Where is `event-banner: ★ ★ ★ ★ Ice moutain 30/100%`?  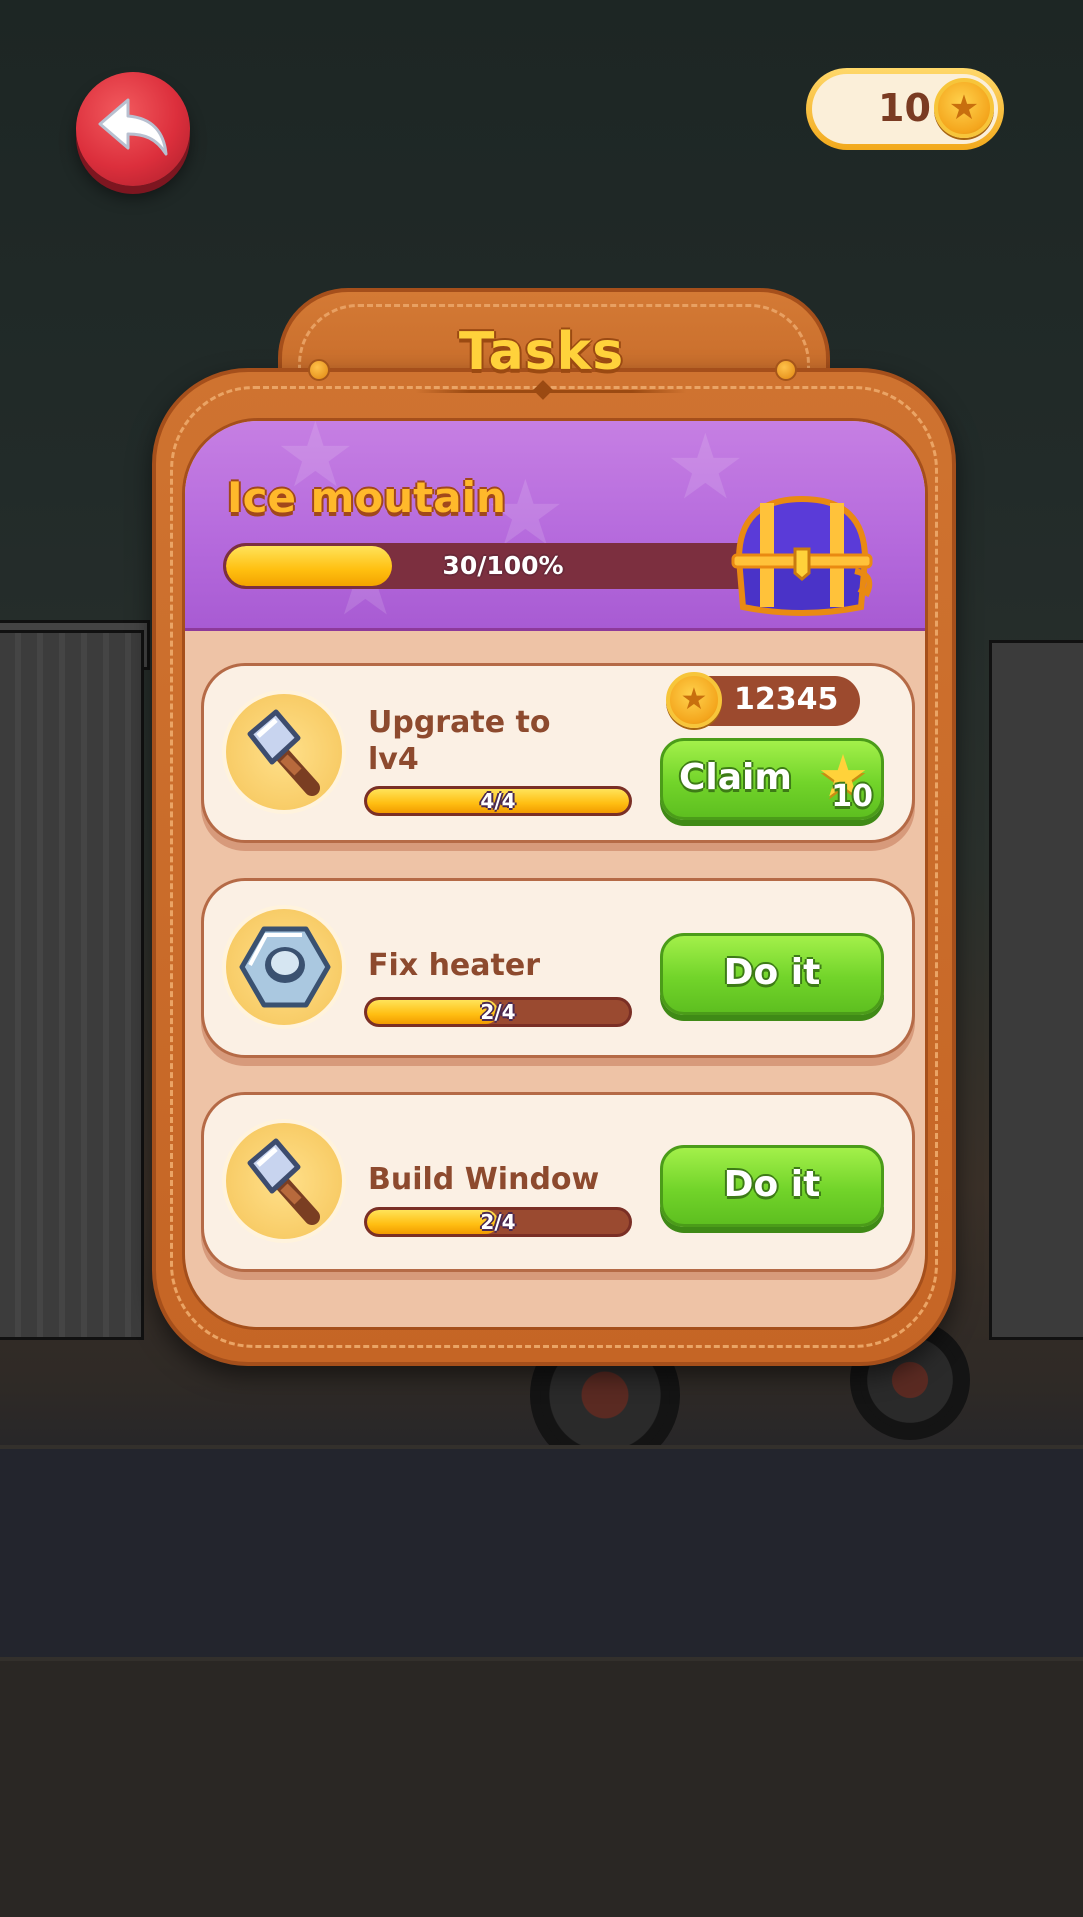 event-banner: ★ ★ ★ ★ Ice moutain 30/100% is located at coordinates (555, 528).